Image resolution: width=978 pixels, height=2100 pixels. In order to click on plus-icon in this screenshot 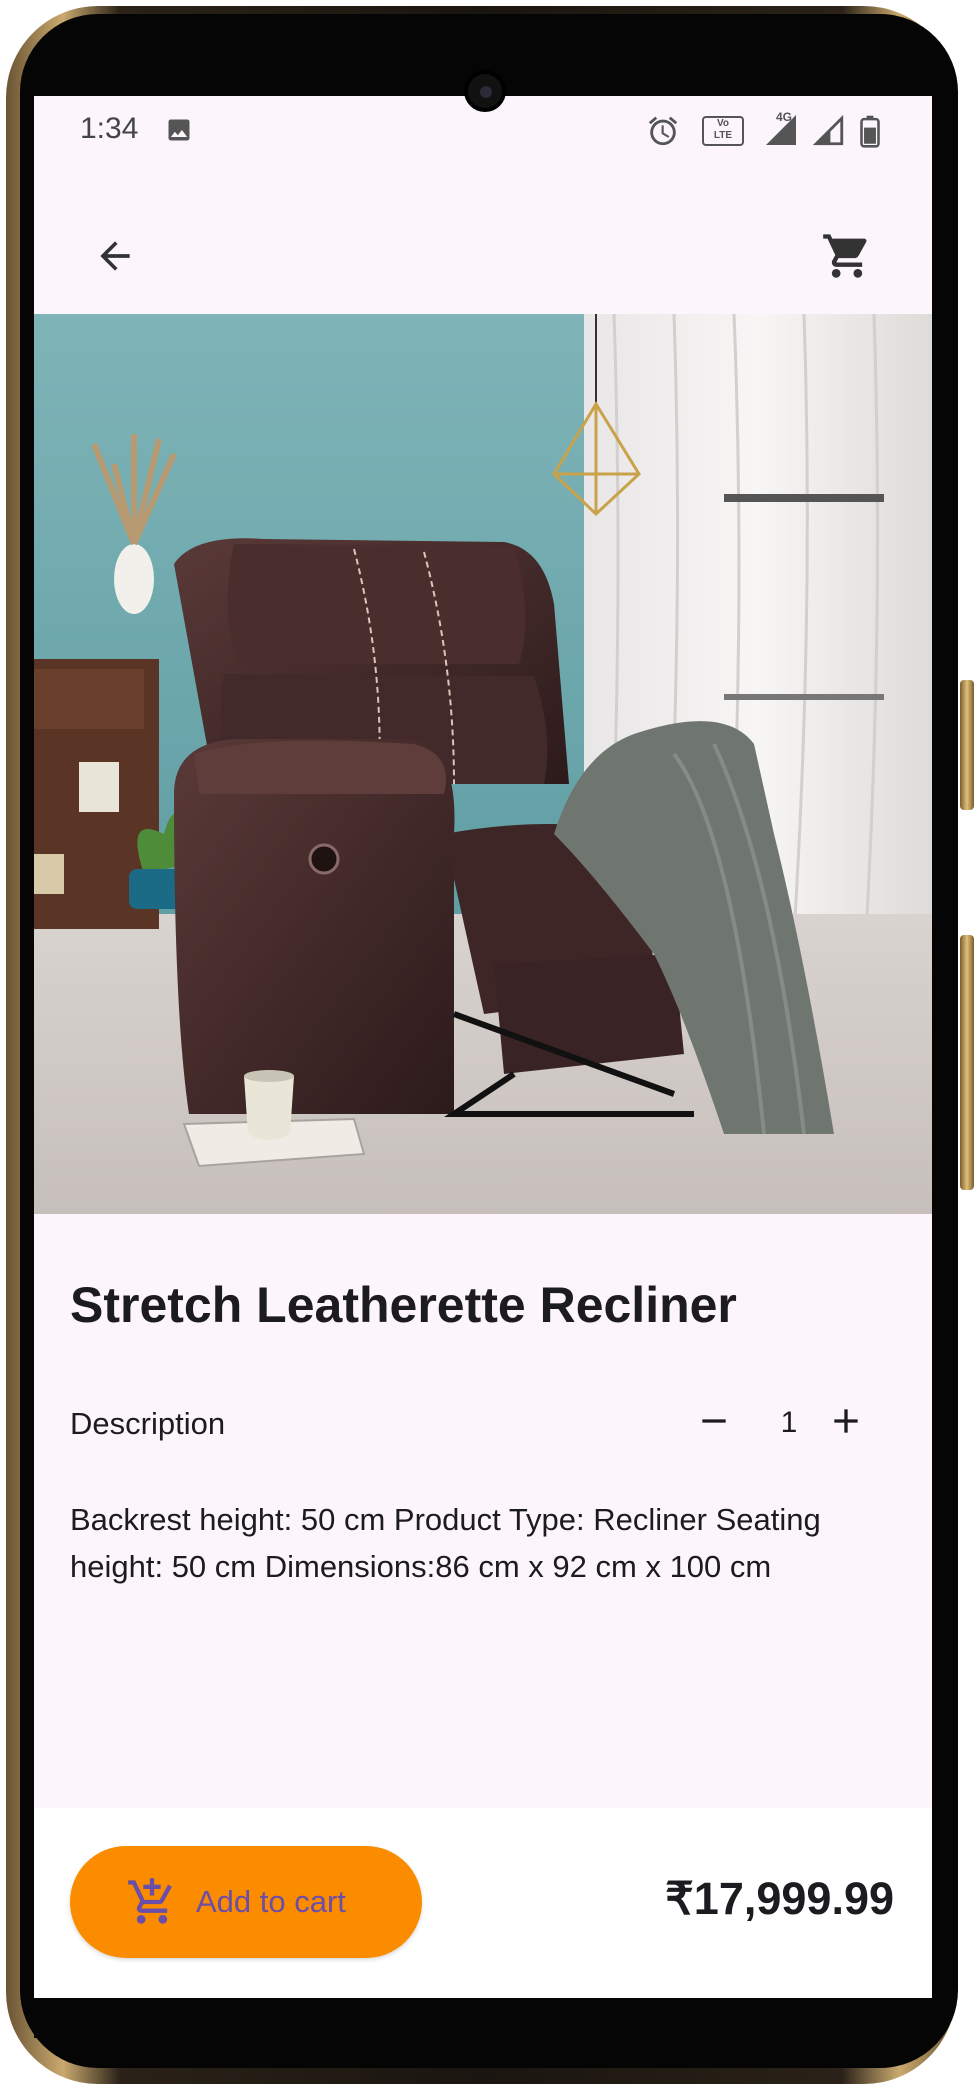, I will do `click(846, 1421)`.